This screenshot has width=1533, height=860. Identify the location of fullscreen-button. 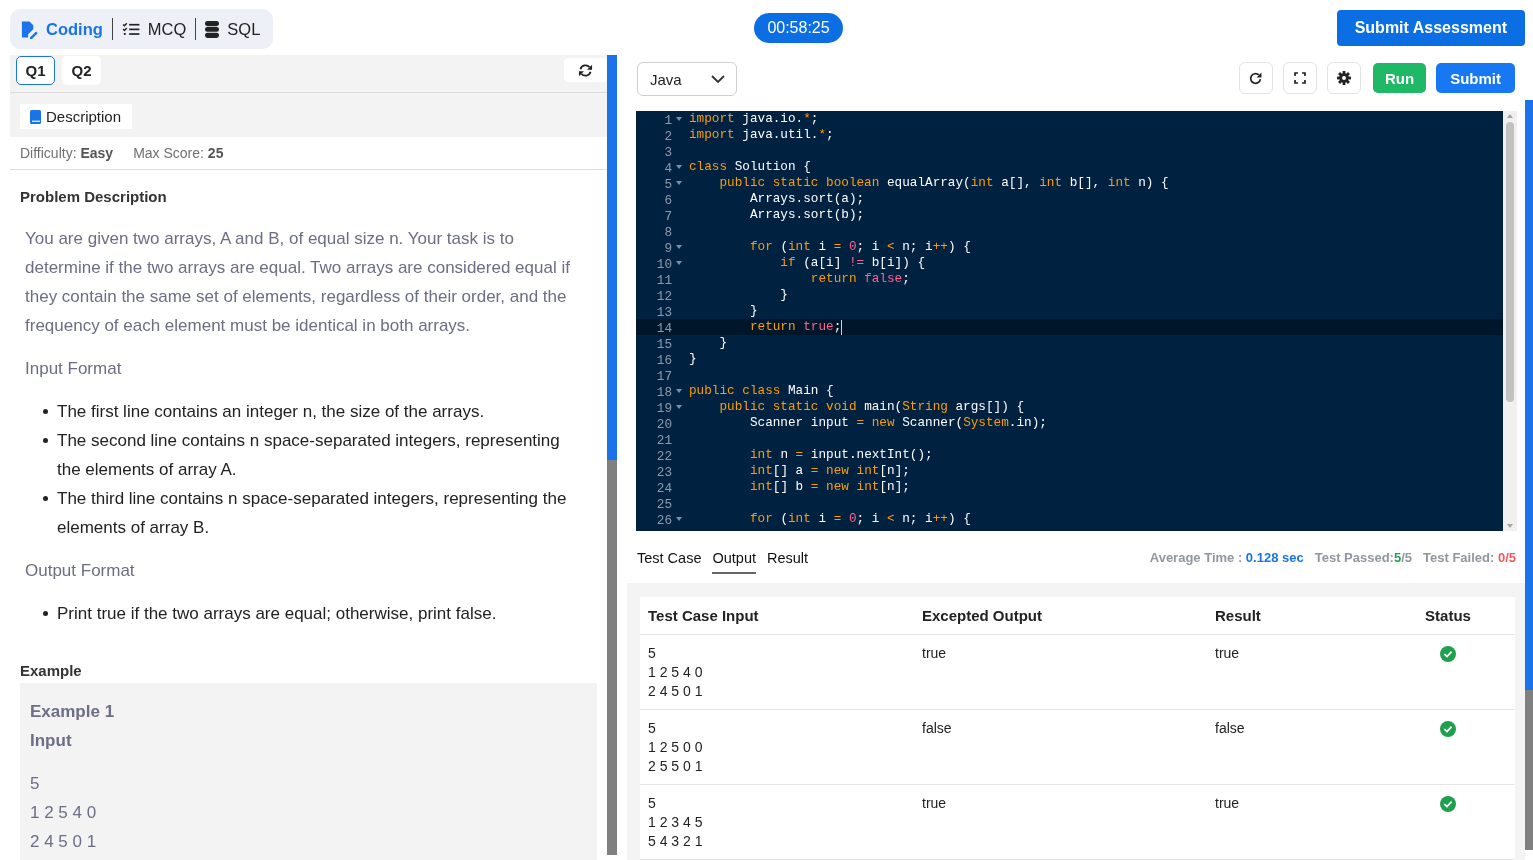
(1300, 78).